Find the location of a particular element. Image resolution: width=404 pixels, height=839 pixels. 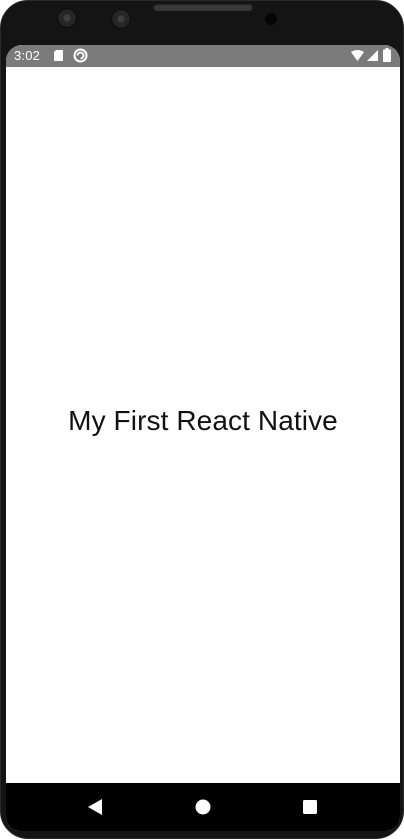

front-camera-secondary-icon is located at coordinates (121, 19).